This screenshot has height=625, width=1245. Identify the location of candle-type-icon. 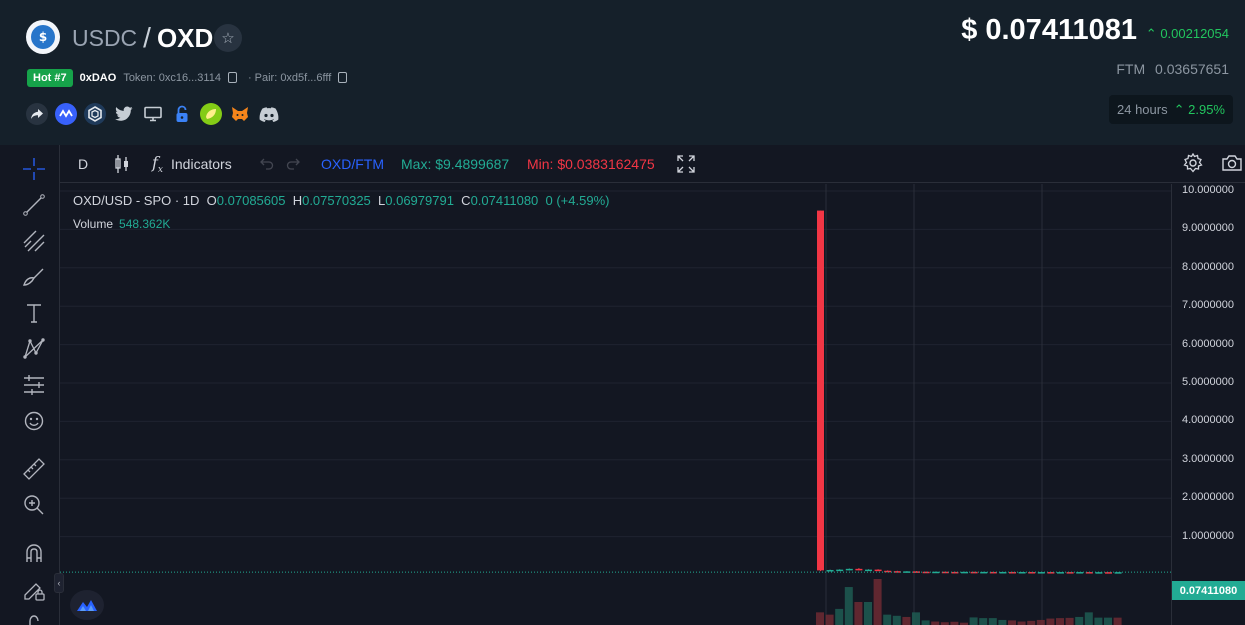
(122, 164).